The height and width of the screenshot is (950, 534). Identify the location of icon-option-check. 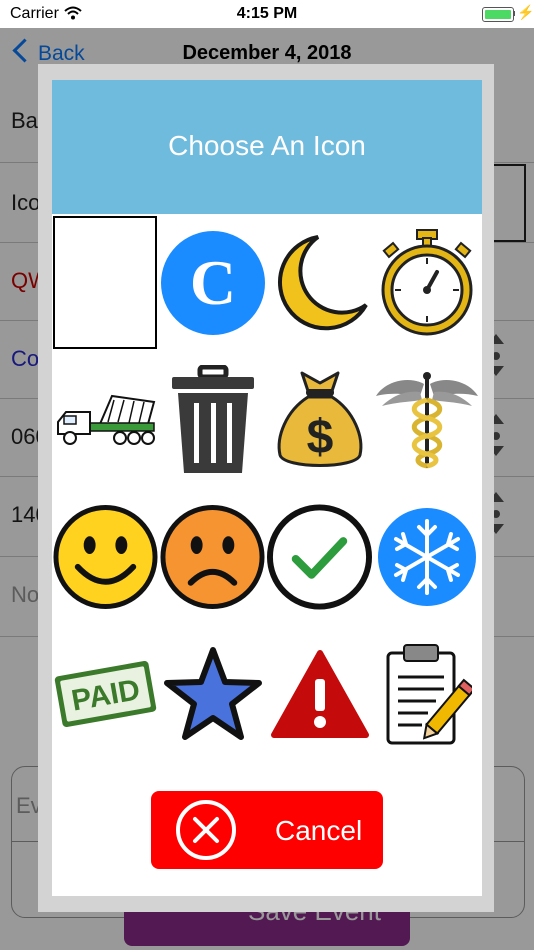
(319, 556).